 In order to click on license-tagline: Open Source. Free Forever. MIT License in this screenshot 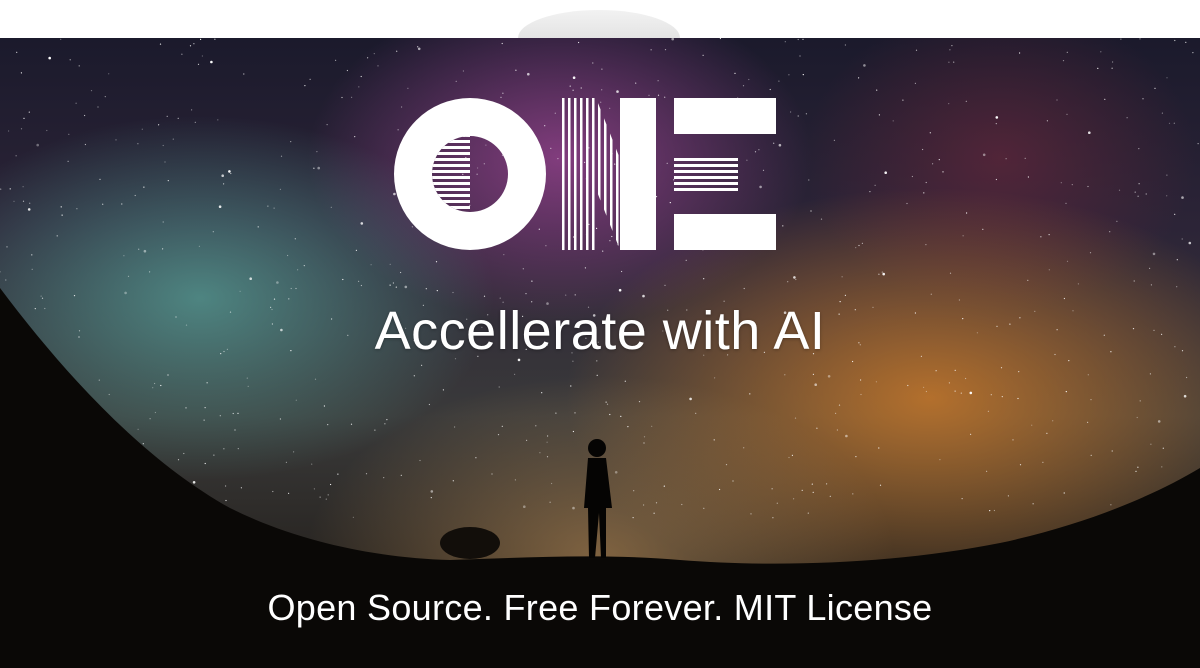, I will do `click(600, 607)`.